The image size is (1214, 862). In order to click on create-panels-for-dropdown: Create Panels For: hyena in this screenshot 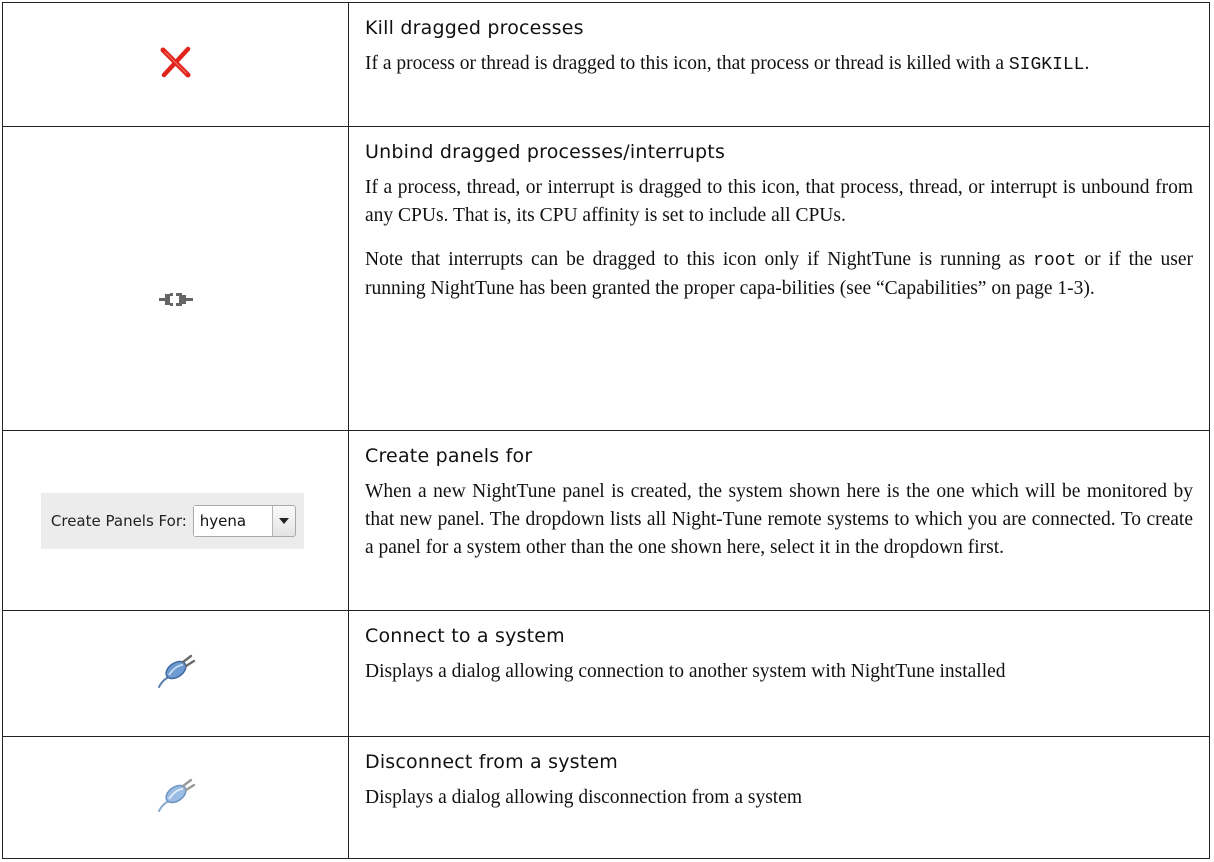, I will do `click(172, 520)`.